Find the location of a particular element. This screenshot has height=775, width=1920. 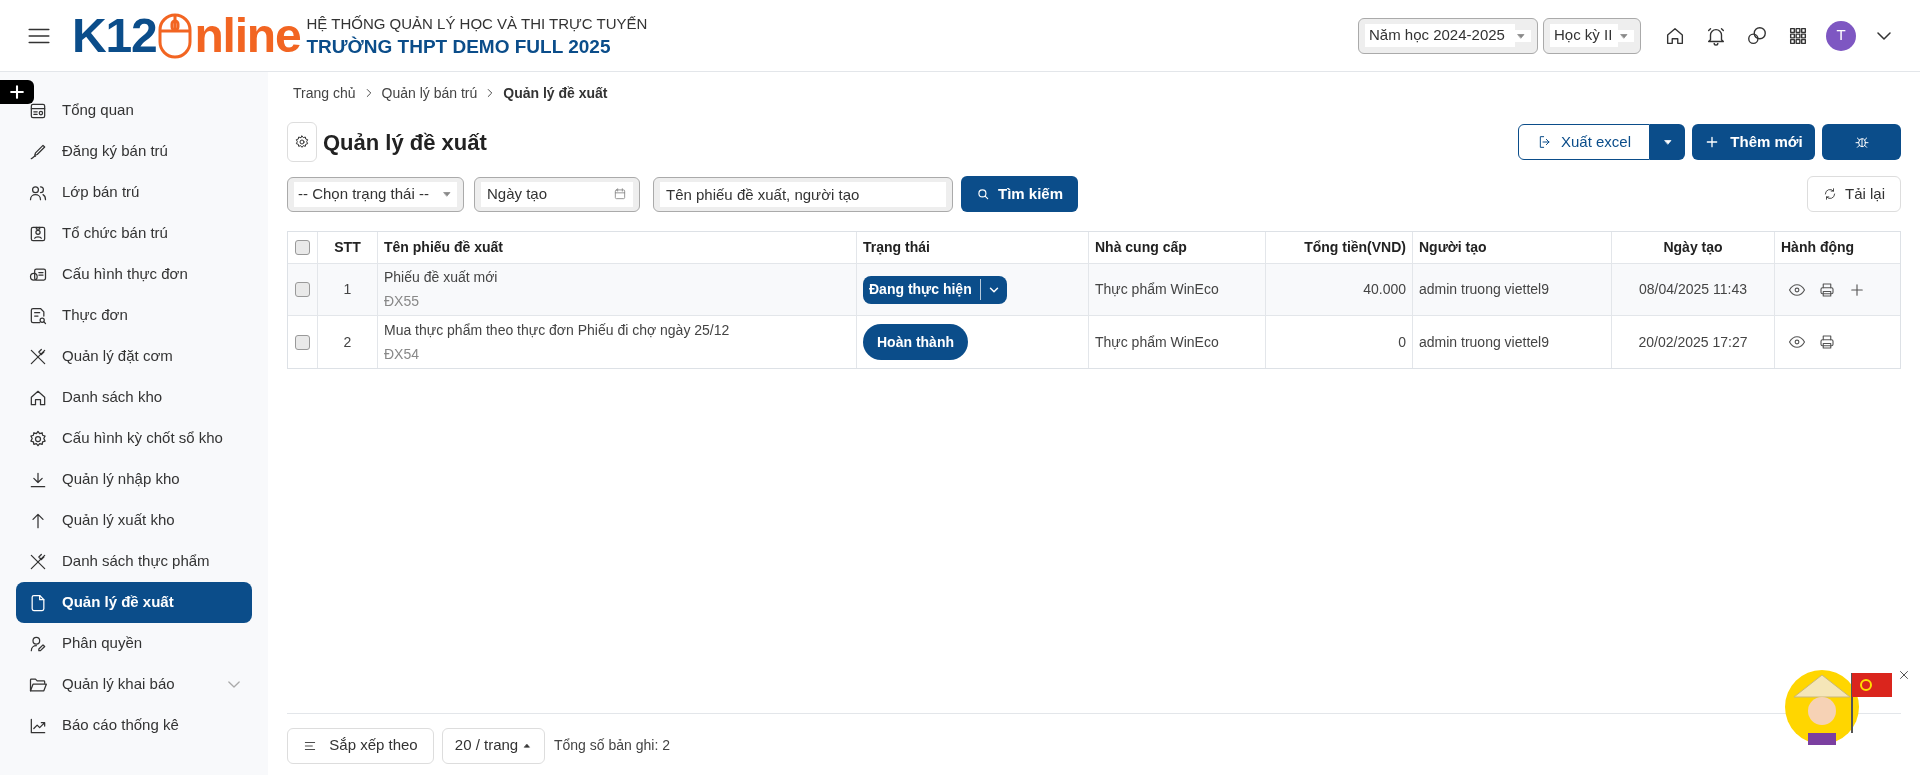

add-button is located at coordinates (17, 92).